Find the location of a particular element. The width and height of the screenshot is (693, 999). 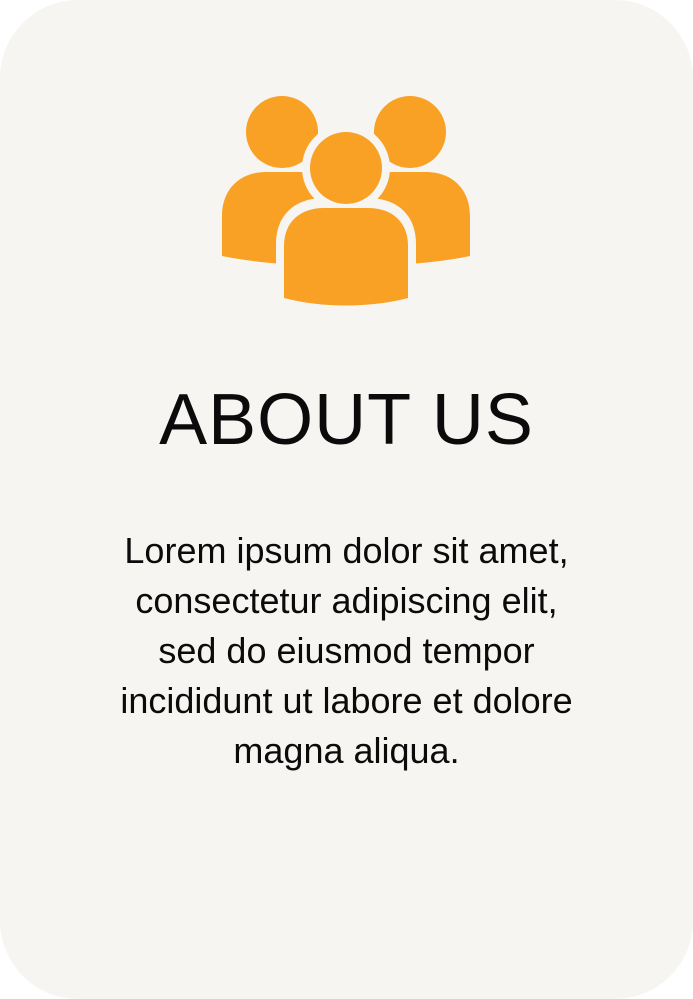

description-line: consectetur adipiscing elit, is located at coordinates (346, 600).